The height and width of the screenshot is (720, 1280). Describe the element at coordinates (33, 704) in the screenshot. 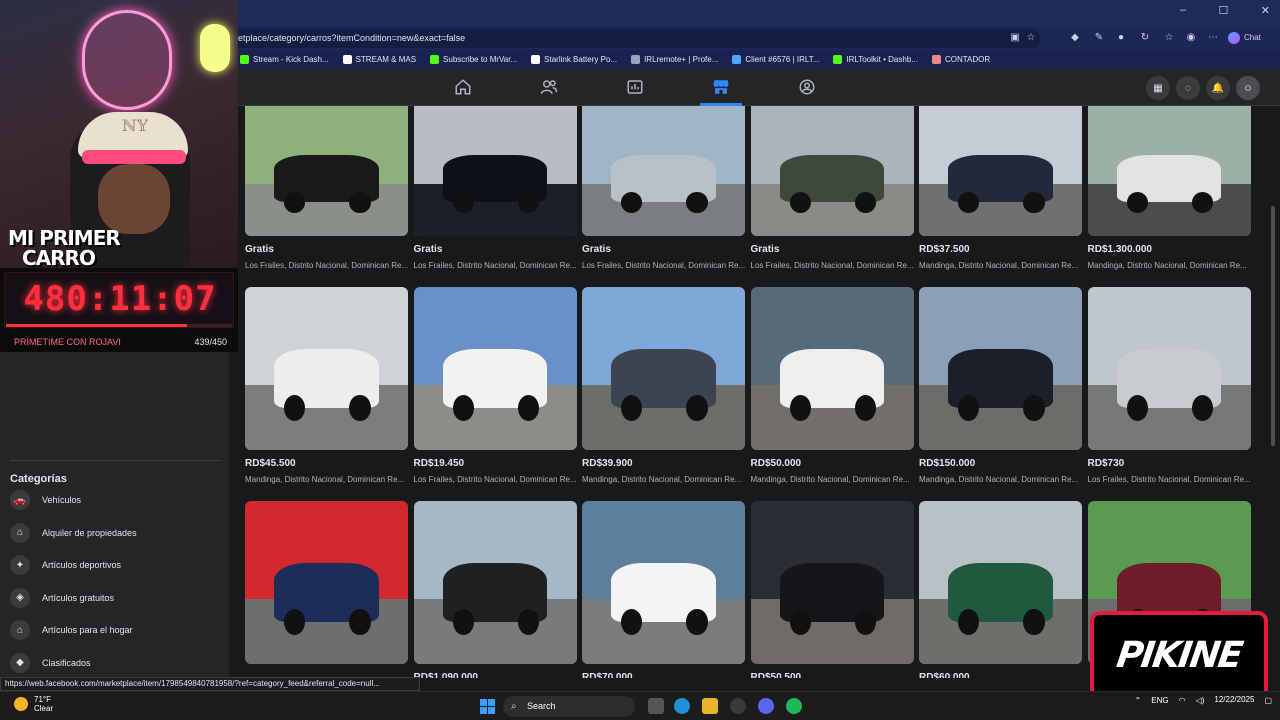

I see `weather-widget: 71°F Clear` at that location.